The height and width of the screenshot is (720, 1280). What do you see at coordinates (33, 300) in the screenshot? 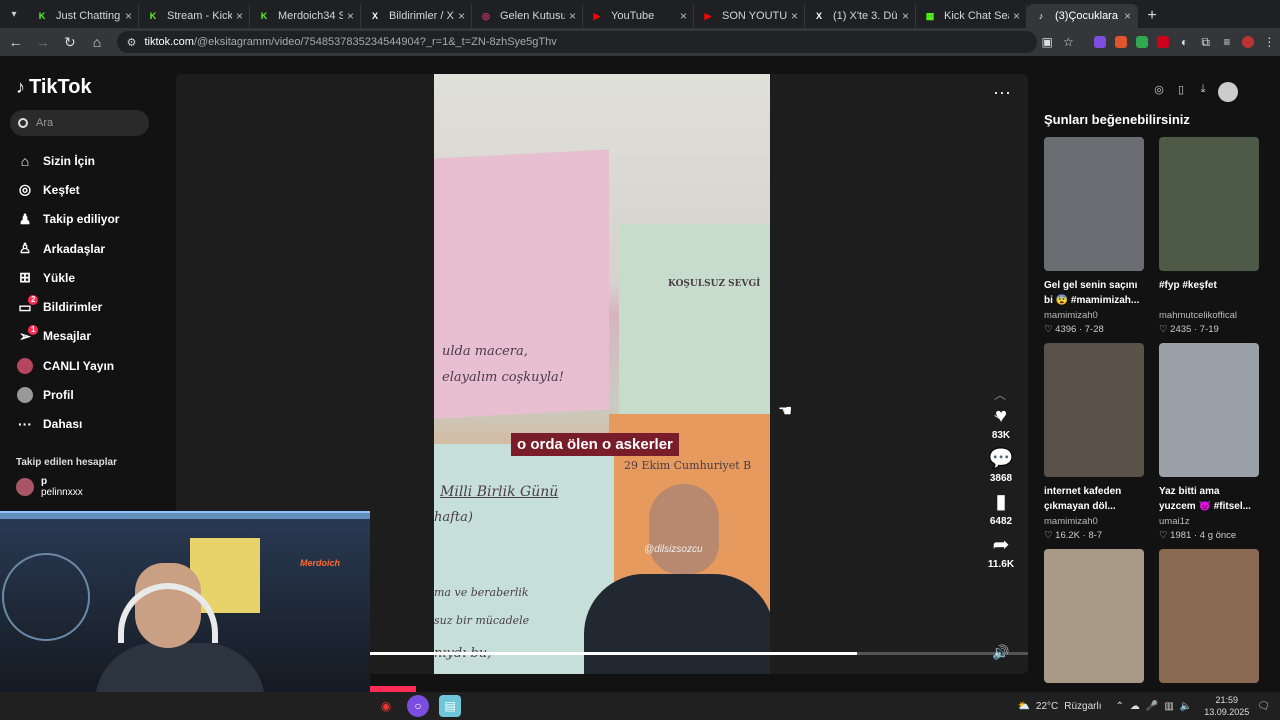
I see `notification-badge: 2` at bounding box center [33, 300].